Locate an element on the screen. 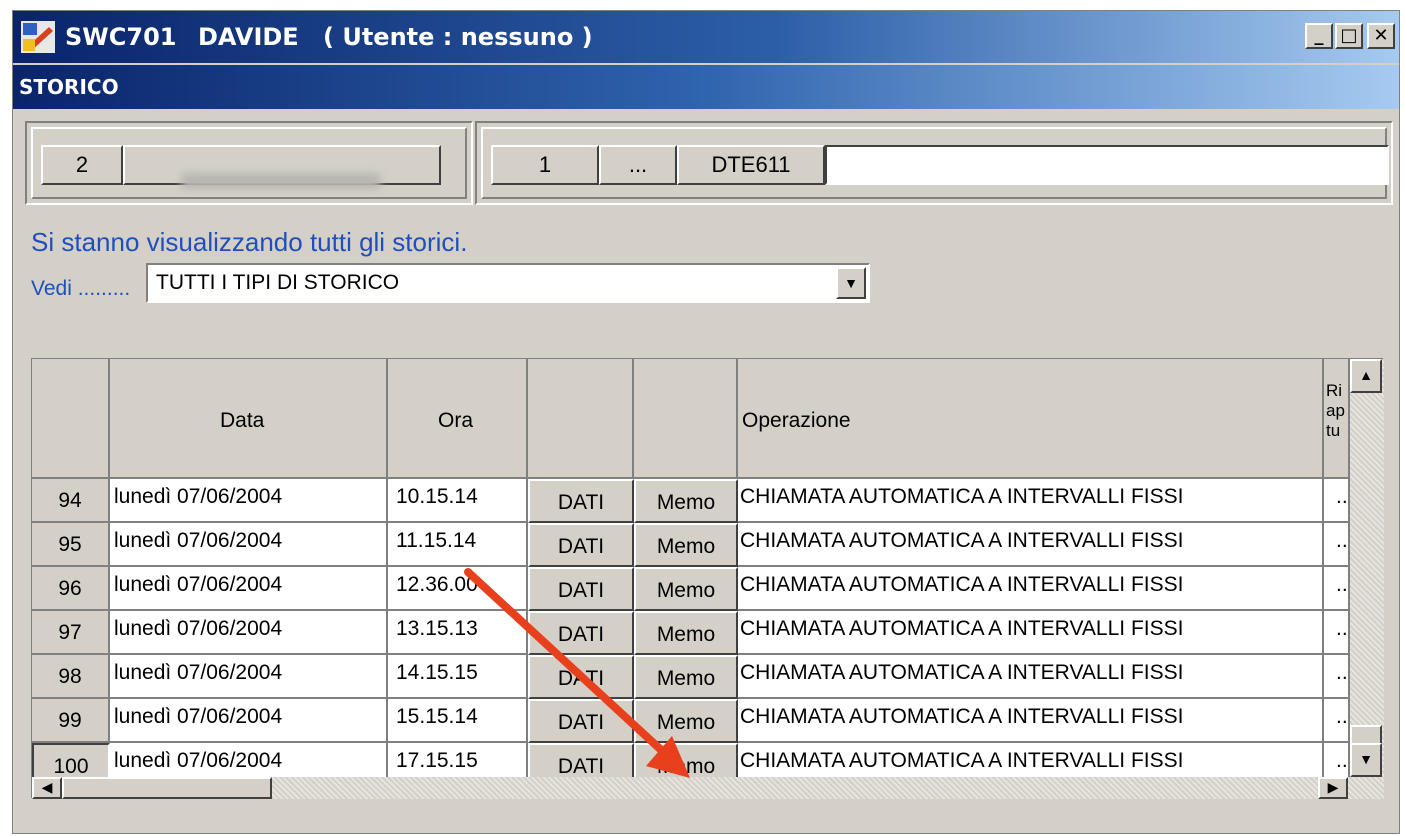 This screenshot has width=1405, height=836. history-type-select: TUTTI I TIPI DI STORICO ▼ is located at coordinates (508, 283).